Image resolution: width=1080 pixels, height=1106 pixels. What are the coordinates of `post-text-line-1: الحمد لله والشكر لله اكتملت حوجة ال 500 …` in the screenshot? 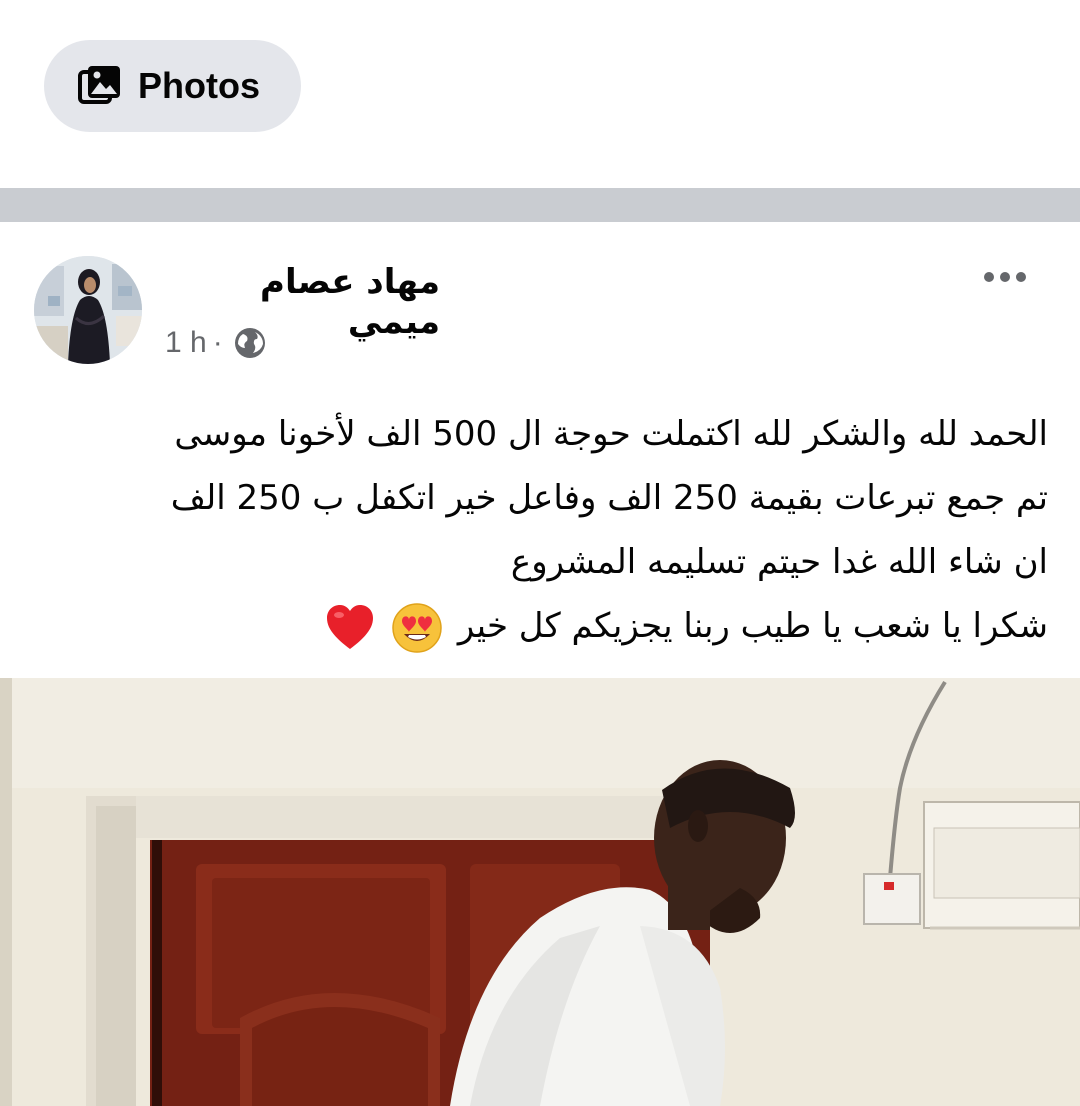 It's located at (611, 434).